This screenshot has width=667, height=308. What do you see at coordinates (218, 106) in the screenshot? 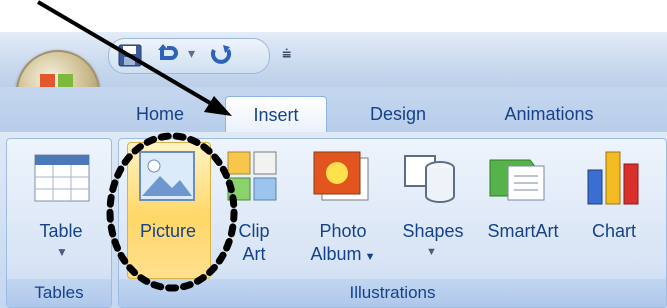
I see `annotation-arrow-head` at bounding box center [218, 106].